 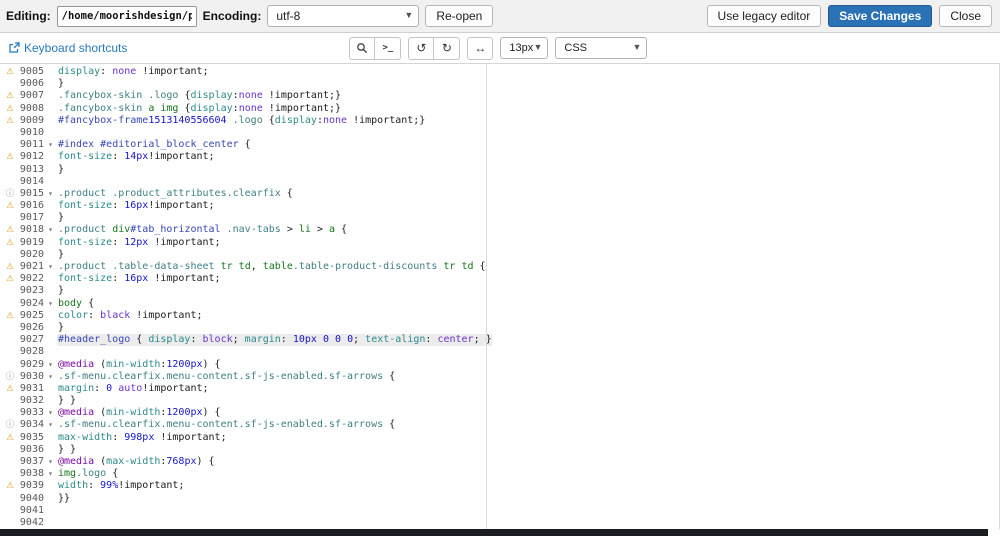 I want to click on command-line-button: >_, so click(x=388, y=48).